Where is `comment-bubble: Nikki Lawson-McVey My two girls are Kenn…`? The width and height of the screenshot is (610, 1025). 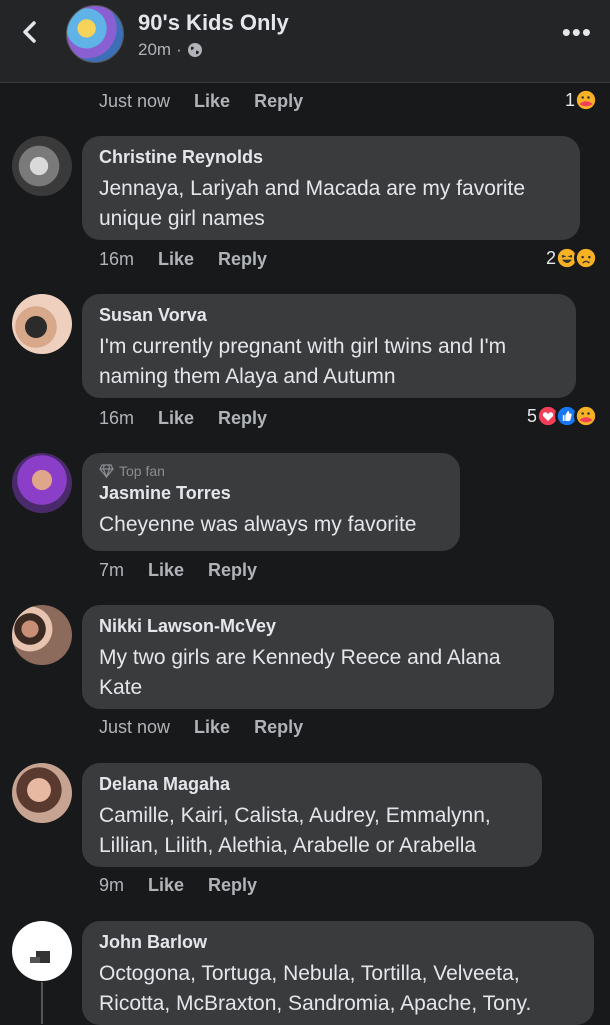 comment-bubble: Nikki Lawson-McVey My two girls are Kenn… is located at coordinates (318, 657).